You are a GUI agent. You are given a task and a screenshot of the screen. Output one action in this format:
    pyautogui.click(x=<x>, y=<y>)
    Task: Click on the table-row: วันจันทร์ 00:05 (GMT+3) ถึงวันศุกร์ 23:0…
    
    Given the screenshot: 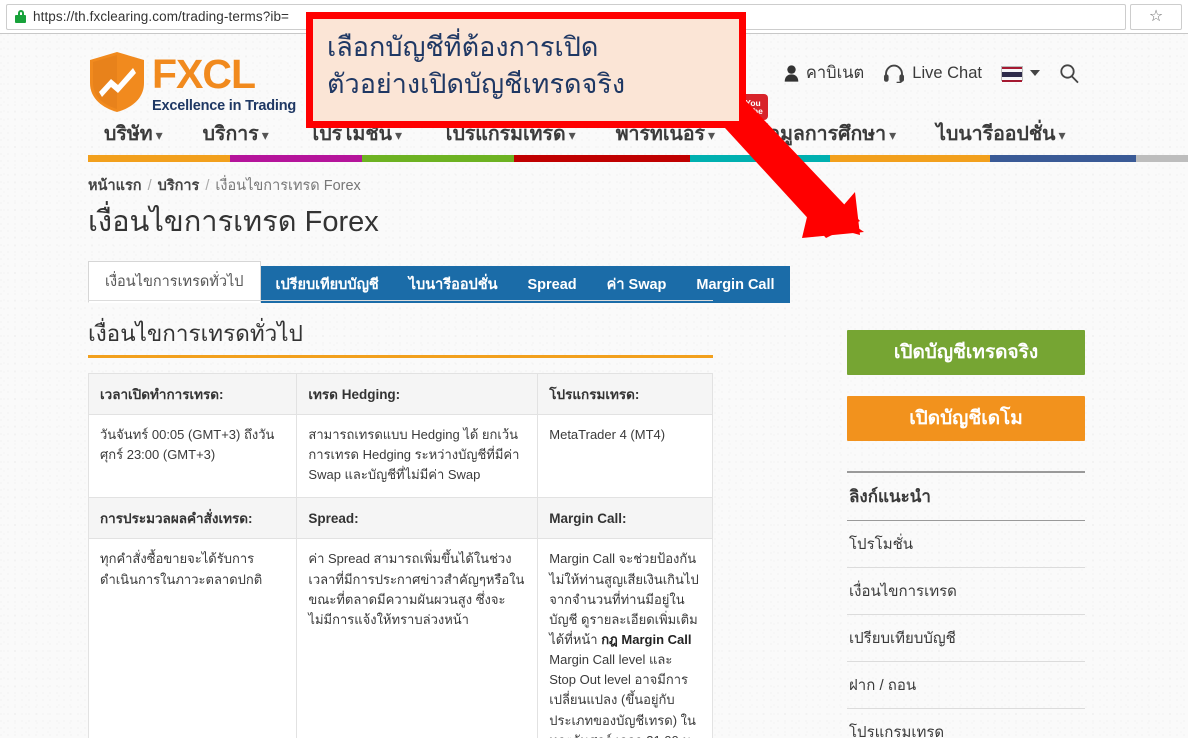 What is the action you would take?
    pyautogui.click(x=400, y=456)
    